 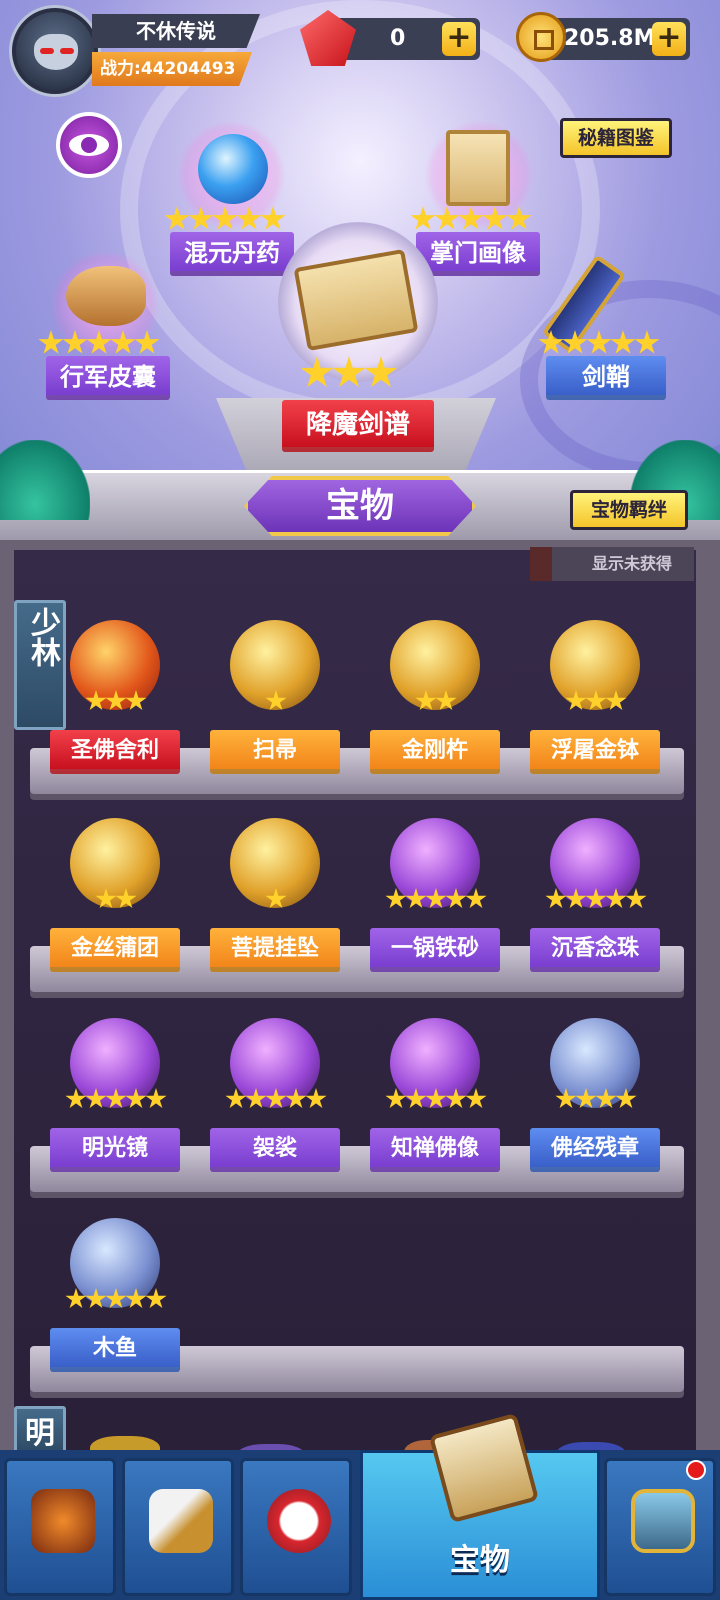 I want to click on relic-label: 行军皮囊, so click(x=108, y=378).